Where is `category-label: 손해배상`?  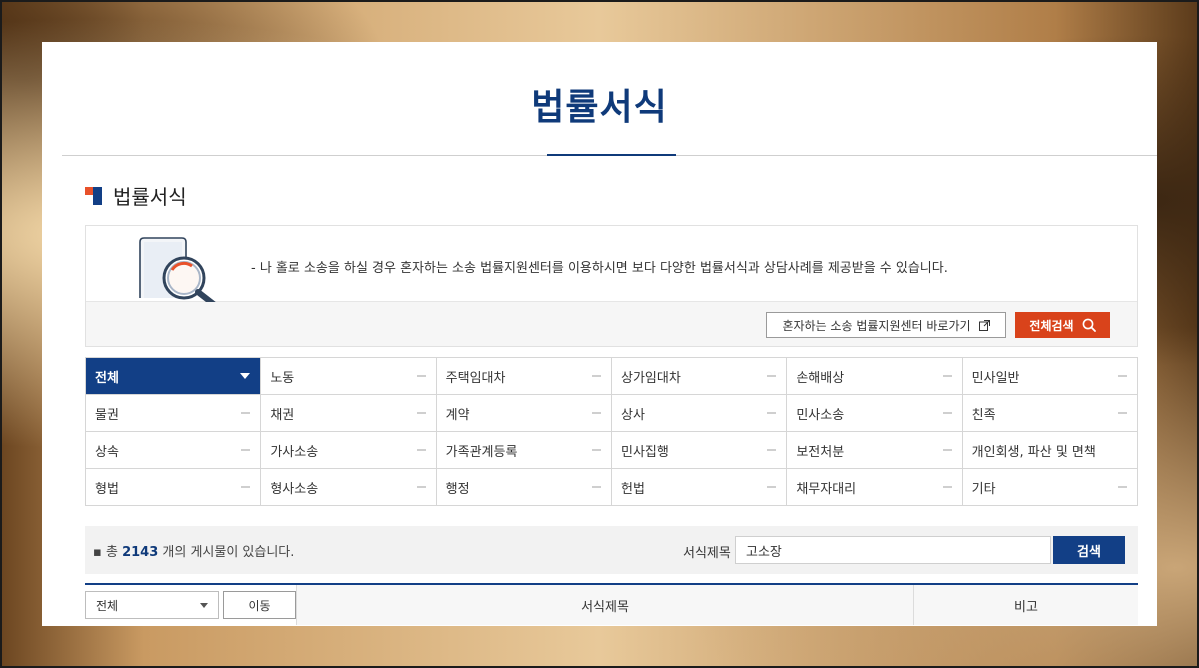
category-label: 손해배상 is located at coordinates (820, 378).